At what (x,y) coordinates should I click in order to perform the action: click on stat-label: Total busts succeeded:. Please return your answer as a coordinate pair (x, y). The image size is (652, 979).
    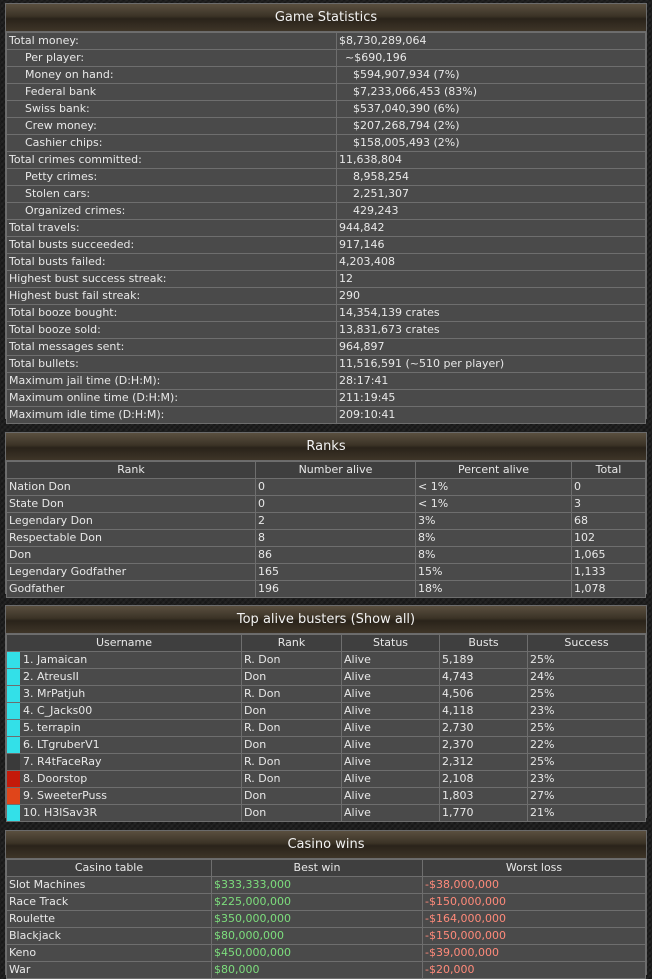
    Looking at the image, I should click on (171, 245).